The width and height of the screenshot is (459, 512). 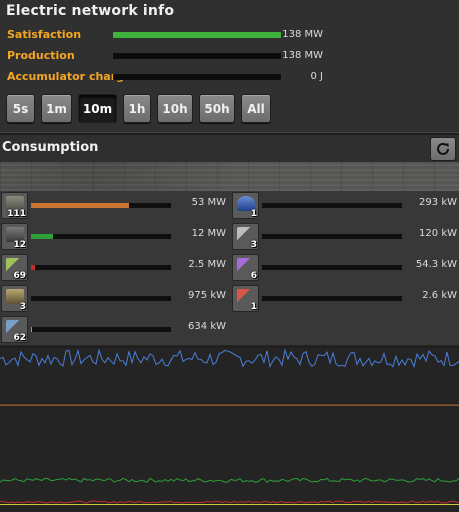 I want to click on consumer-count: 111, so click(x=16, y=214).